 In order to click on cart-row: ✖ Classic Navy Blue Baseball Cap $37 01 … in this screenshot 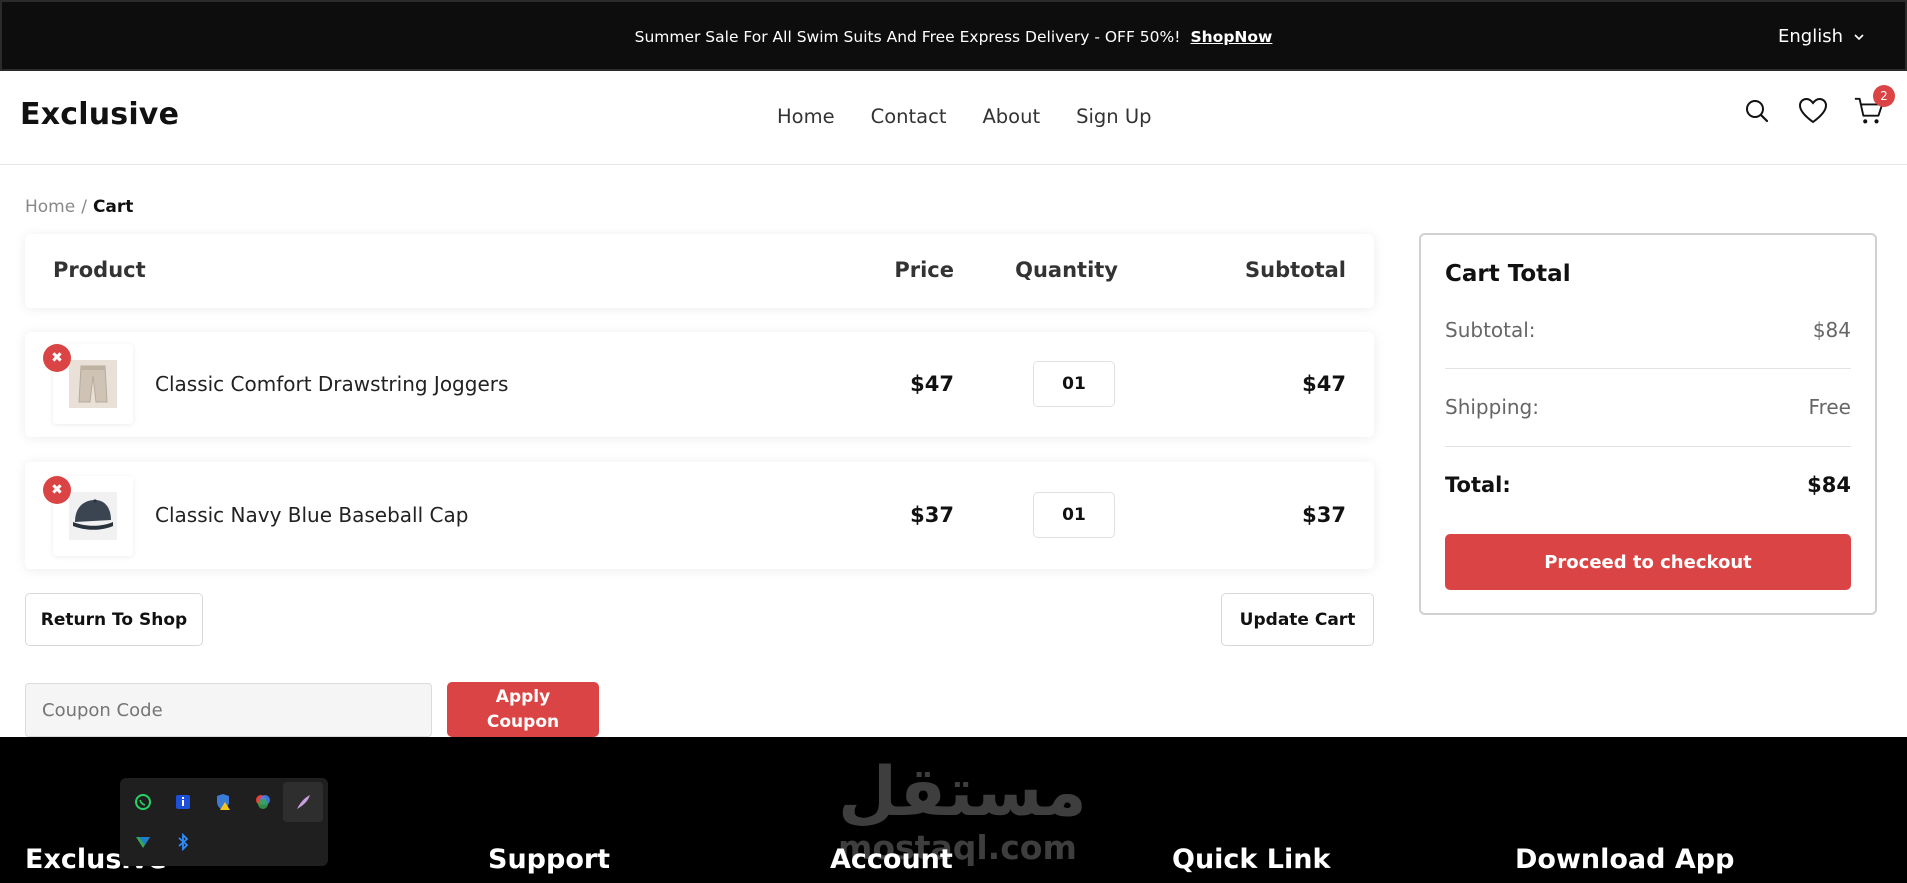, I will do `click(699, 515)`.